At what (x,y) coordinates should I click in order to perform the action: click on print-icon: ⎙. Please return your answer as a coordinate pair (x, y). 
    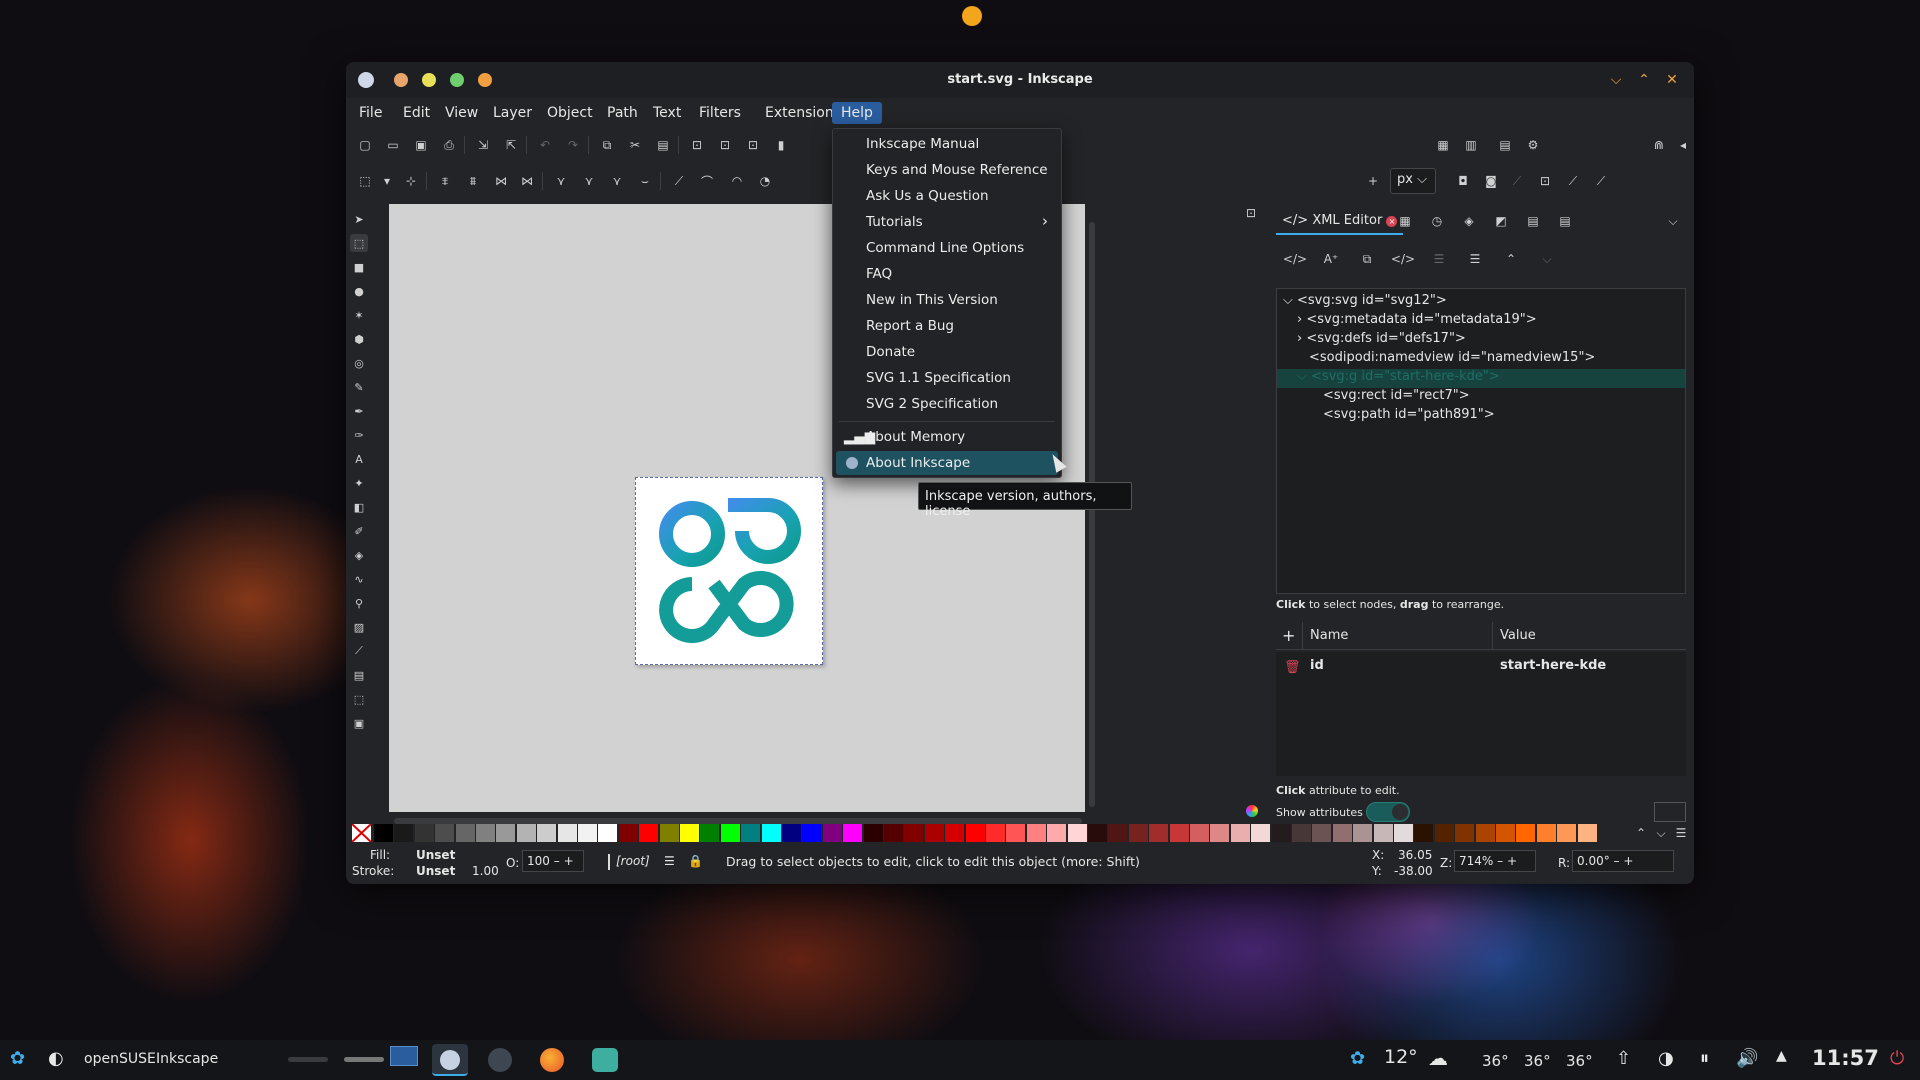
    Looking at the image, I should click on (449, 145).